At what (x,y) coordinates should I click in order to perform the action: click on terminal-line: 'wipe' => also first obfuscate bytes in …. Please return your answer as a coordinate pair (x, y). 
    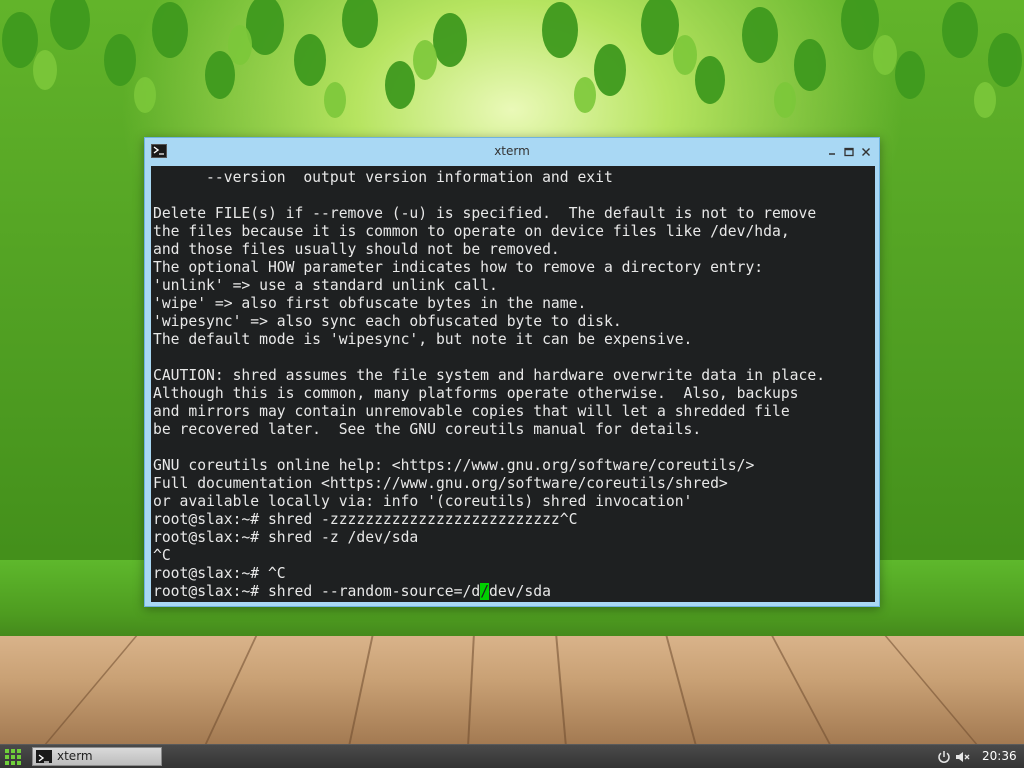
    Looking at the image, I should click on (370, 303).